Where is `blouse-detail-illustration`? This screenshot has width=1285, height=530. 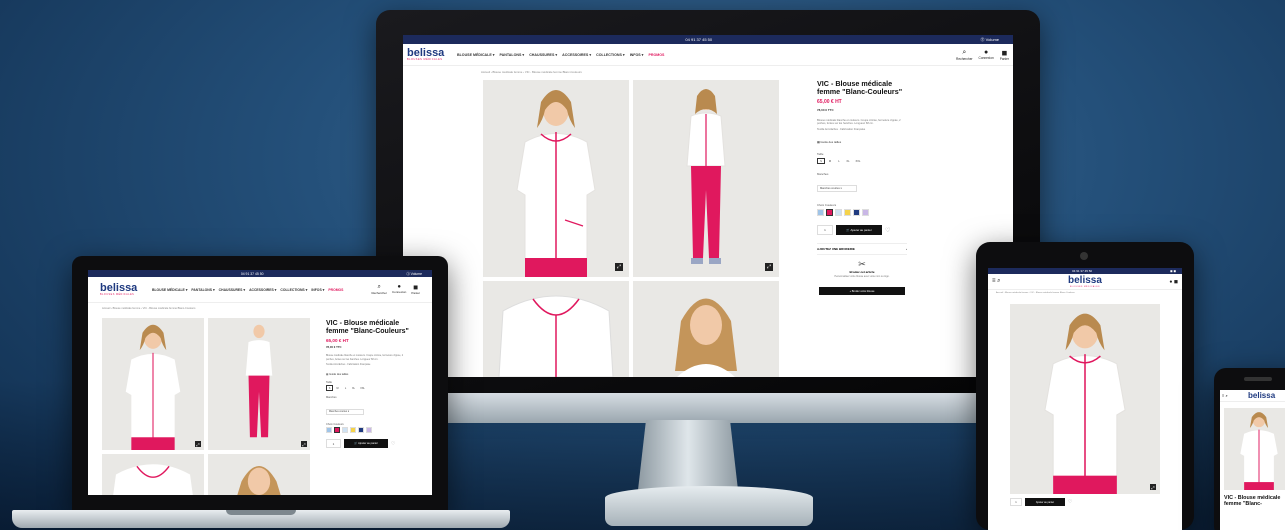
blouse-detail-illustration is located at coordinates (153, 479).